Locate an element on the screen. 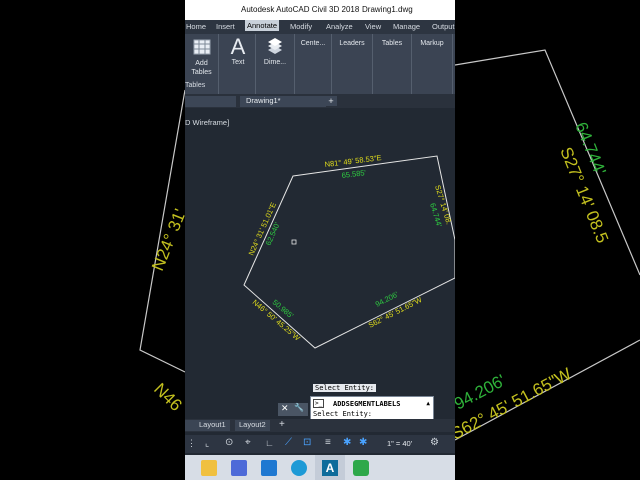  auto-scale-icon: ✱ is located at coordinates (363, 442).